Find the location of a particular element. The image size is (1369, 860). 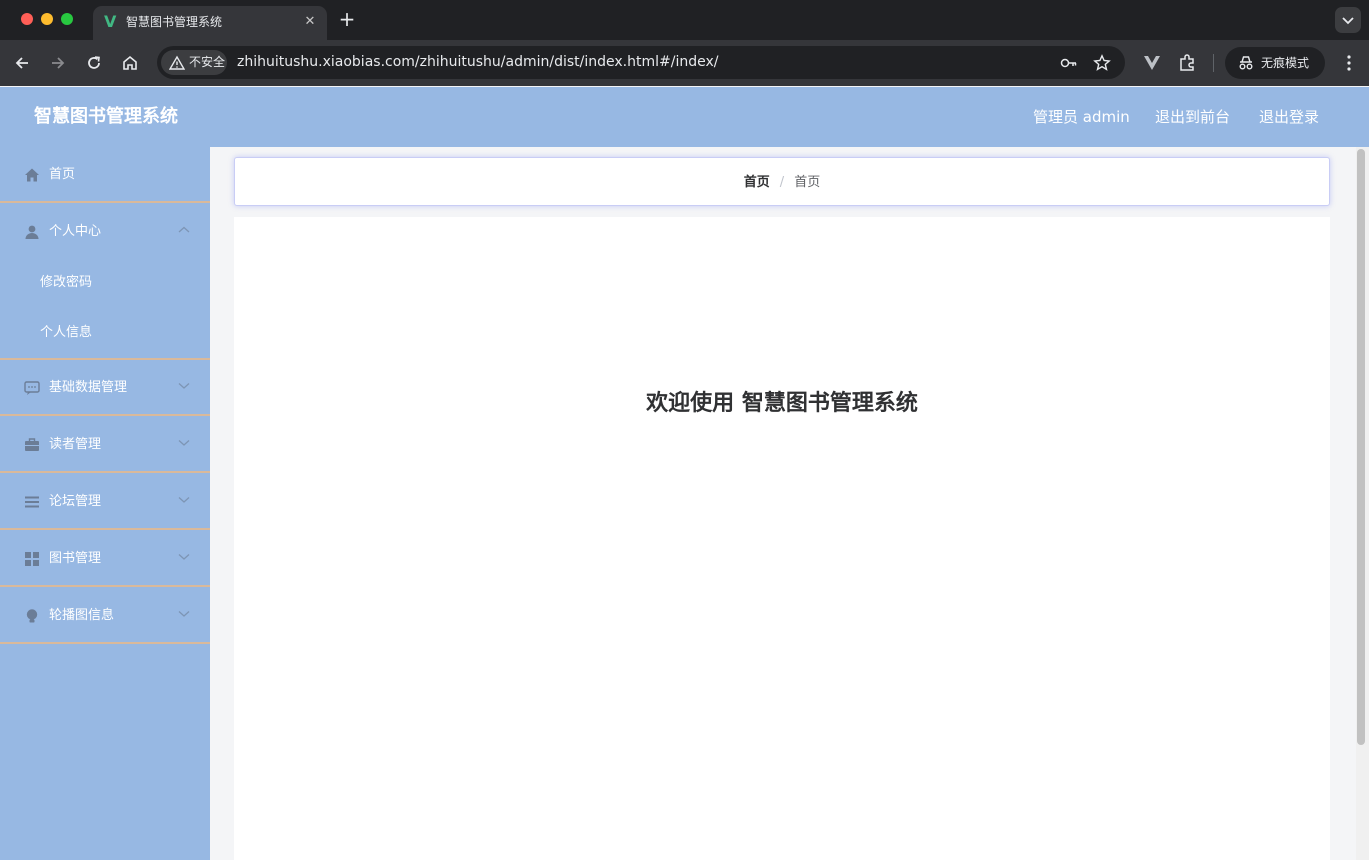

new-tab-icon: + is located at coordinates (347, 19).